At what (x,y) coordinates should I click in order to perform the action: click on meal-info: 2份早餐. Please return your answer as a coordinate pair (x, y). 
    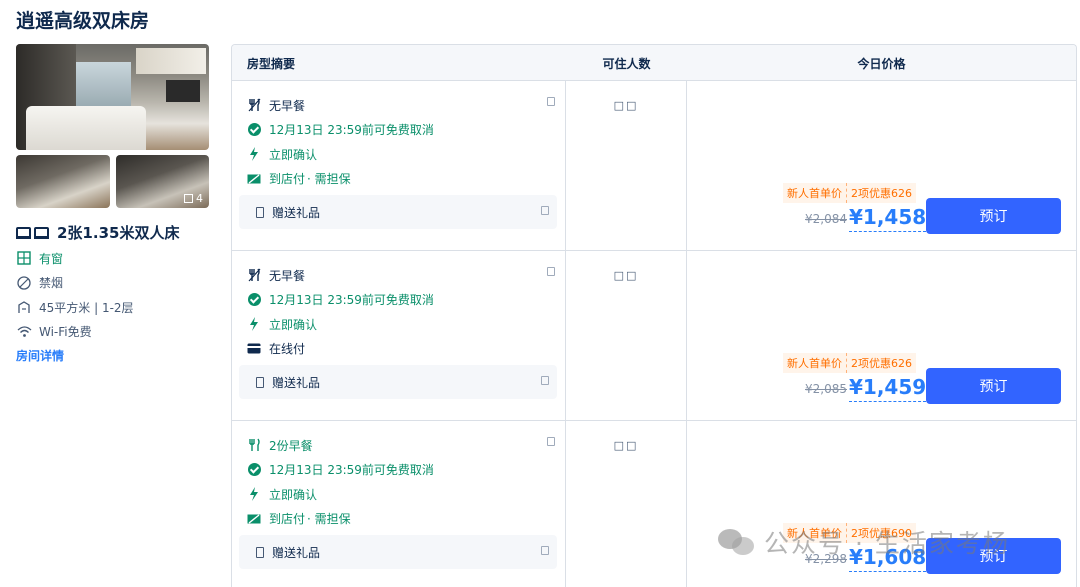
    Looking at the image, I should click on (402, 445).